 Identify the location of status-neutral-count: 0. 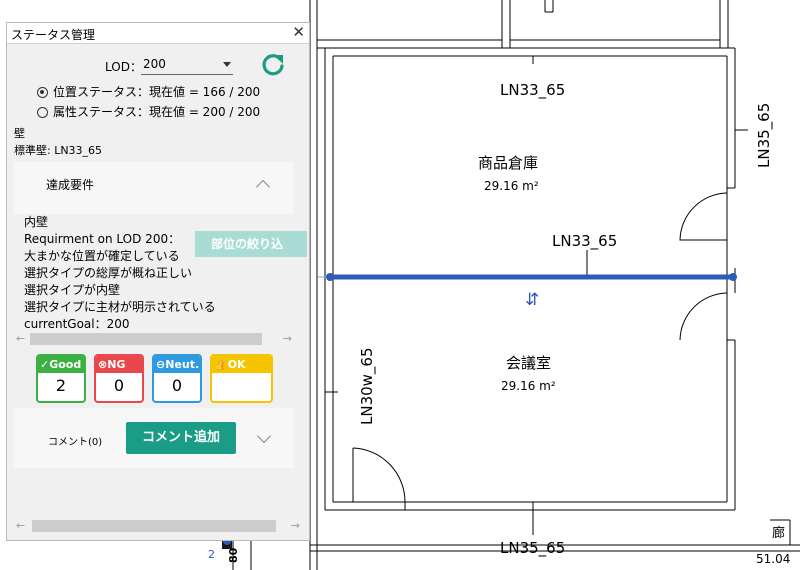
(177, 385).